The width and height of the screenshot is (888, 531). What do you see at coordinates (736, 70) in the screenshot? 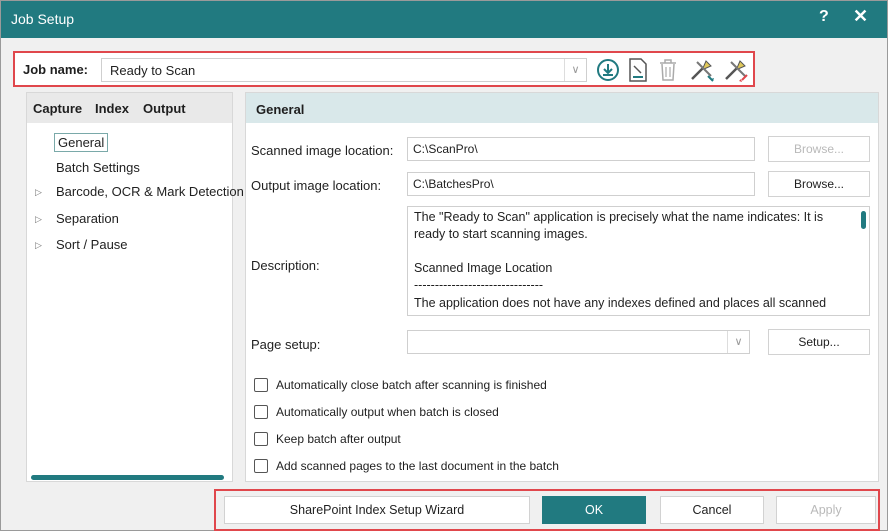
I see `export-tools-icon` at bounding box center [736, 70].